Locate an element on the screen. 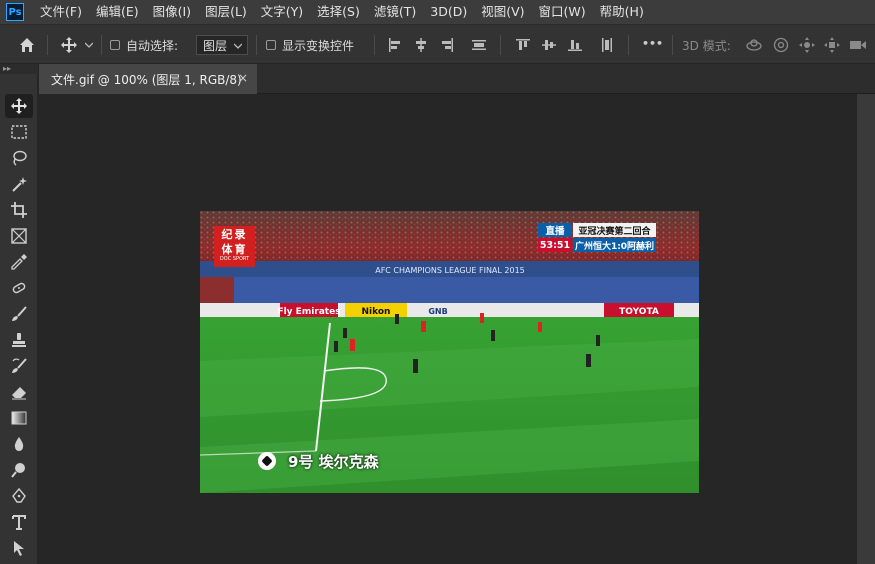 The width and height of the screenshot is (875, 564). frame-tool-button is located at coordinates (19, 236).